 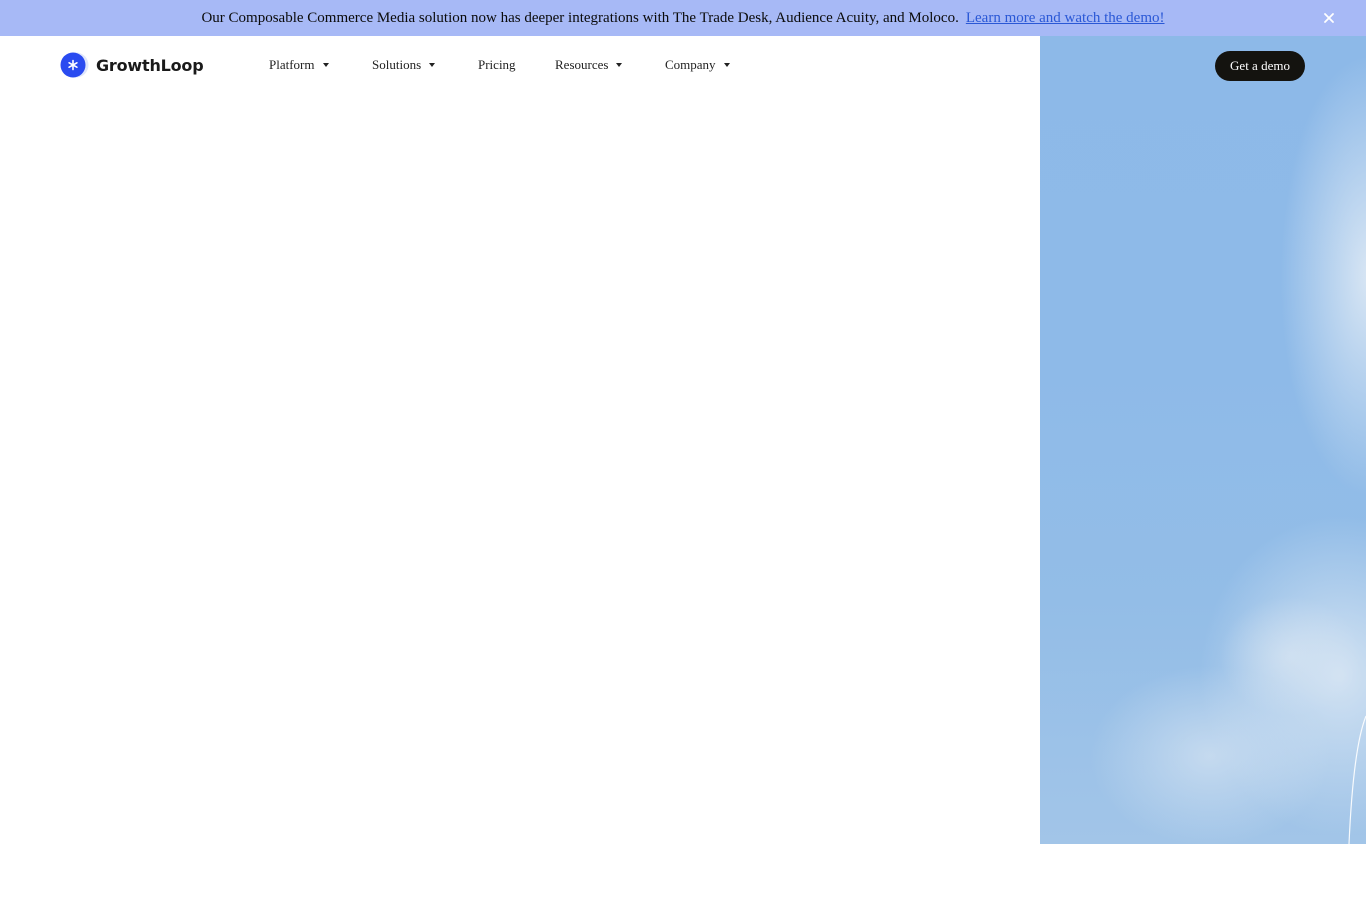 What do you see at coordinates (690, 64) in the screenshot?
I see `nav-item-label: Company` at bounding box center [690, 64].